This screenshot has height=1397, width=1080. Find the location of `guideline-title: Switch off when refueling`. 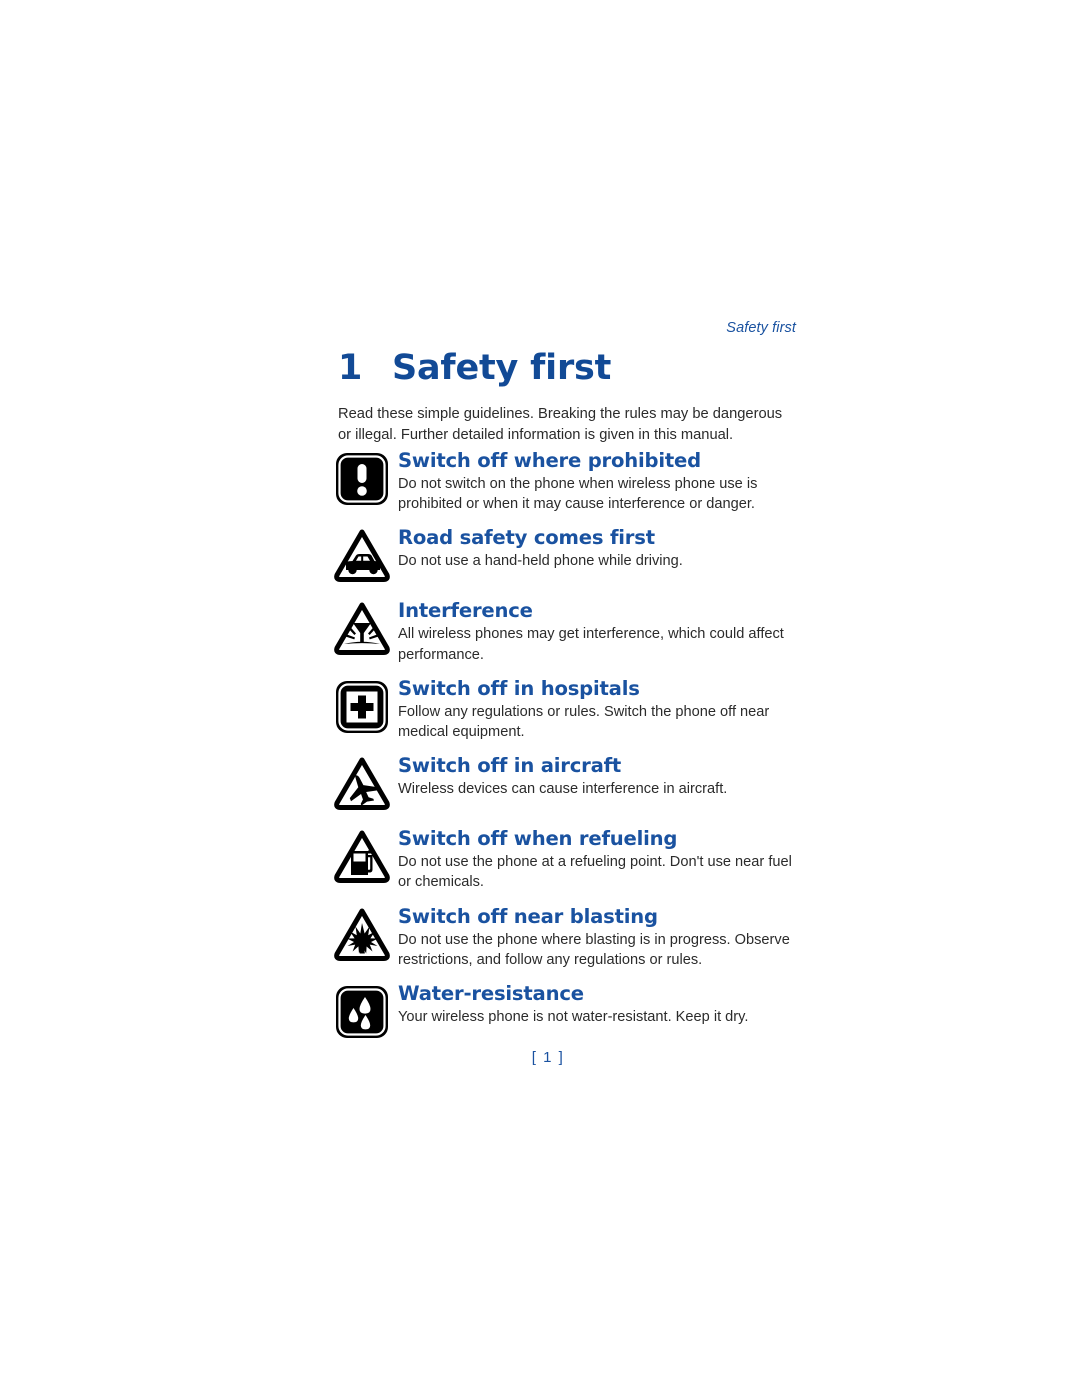

guideline-title: Switch off when refueling is located at coordinates (538, 839).